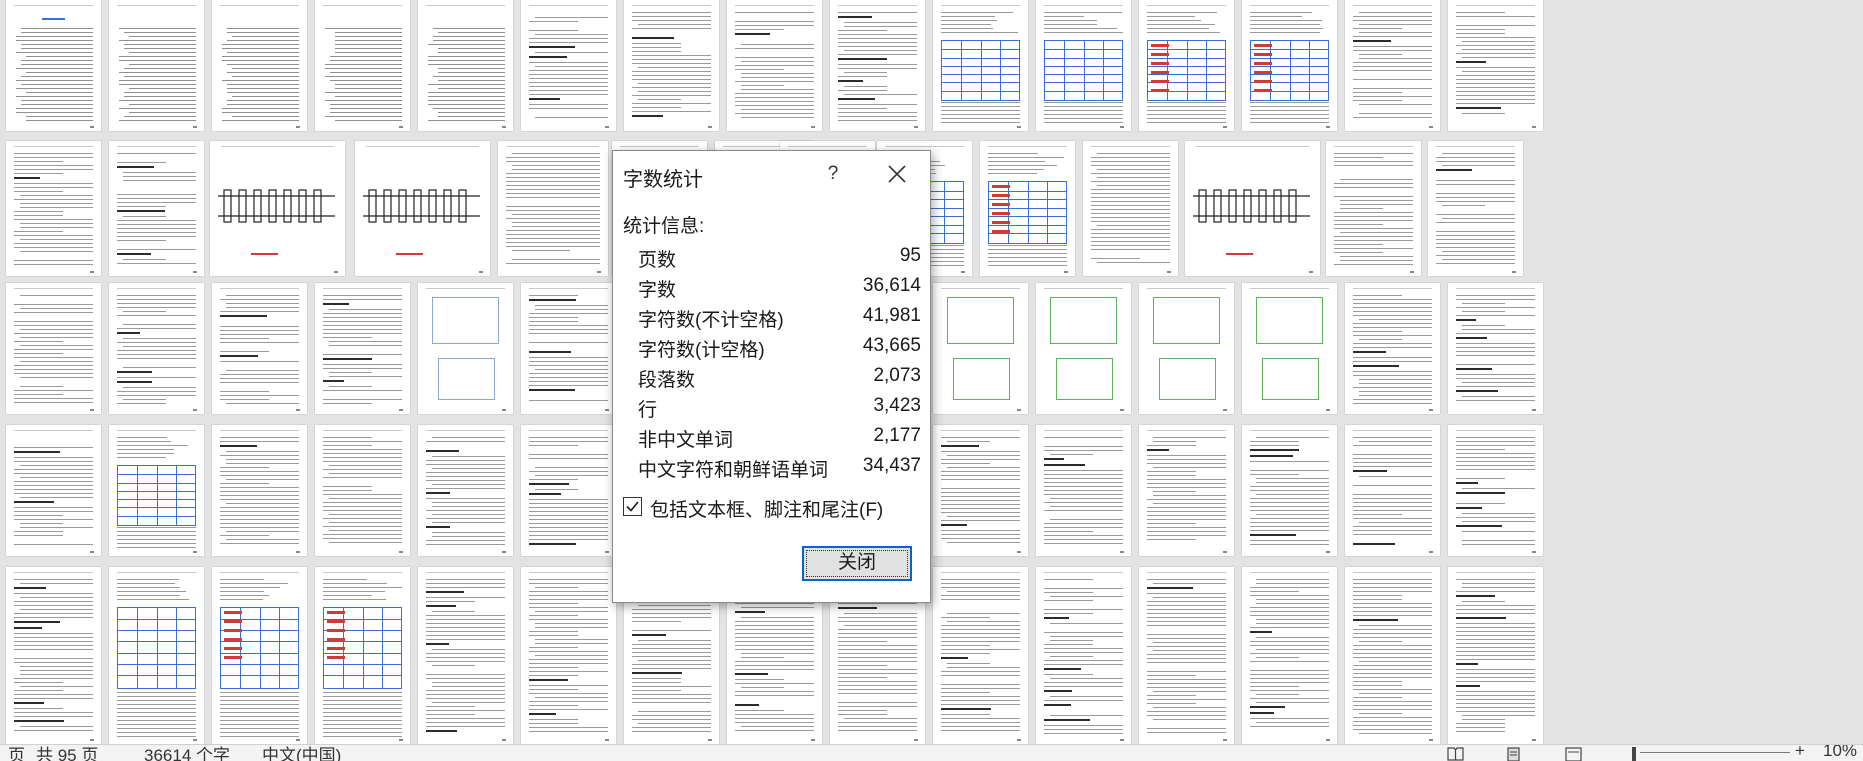 The image size is (1863, 761). What do you see at coordinates (67, 753) in the screenshot?
I see `page-count: 共 95 页` at bounding box center [67, 753].